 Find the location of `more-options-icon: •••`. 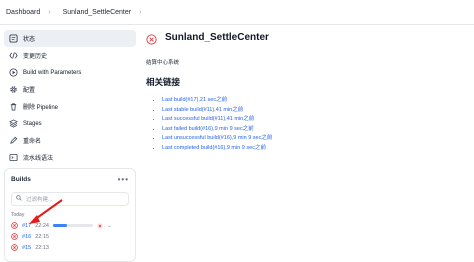

more-options-icon: ••• is located at coordinates (123, 179).